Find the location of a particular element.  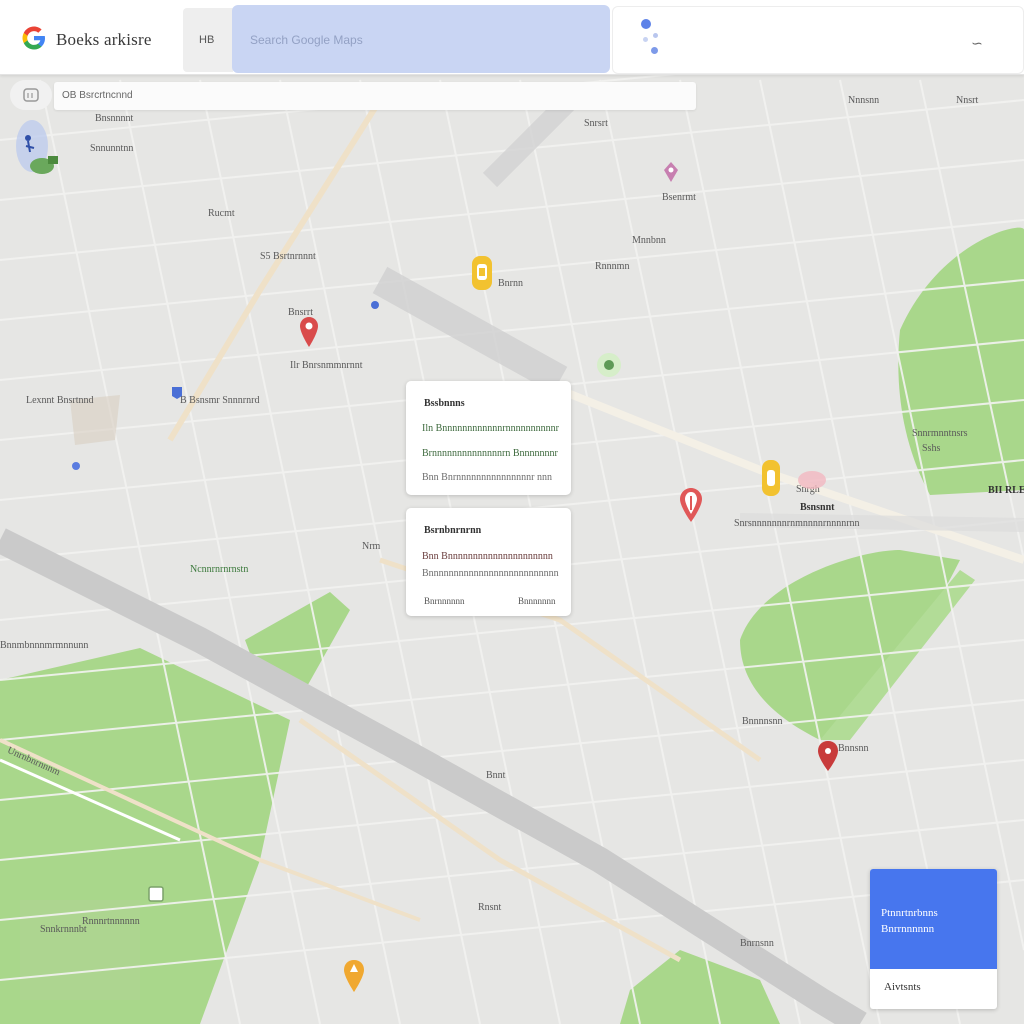

location-field: OB Bsrcrtncnnd is located at coordinates (375, 96).